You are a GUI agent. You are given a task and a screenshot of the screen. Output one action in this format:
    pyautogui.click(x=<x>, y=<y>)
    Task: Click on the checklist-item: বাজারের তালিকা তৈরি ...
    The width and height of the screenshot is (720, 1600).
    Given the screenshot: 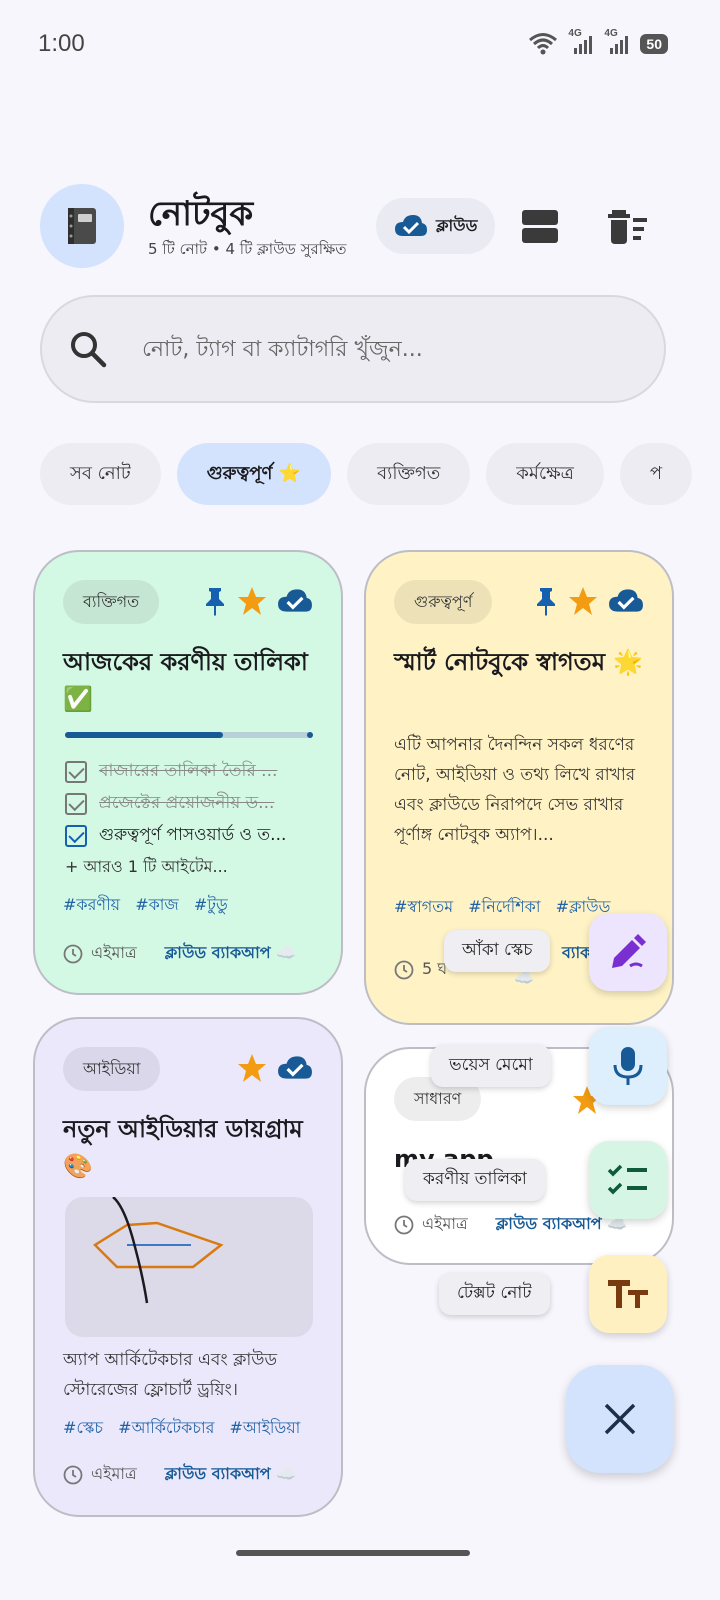 What is the action you would take?
    pyautogui.click(x=190, y=772)
    